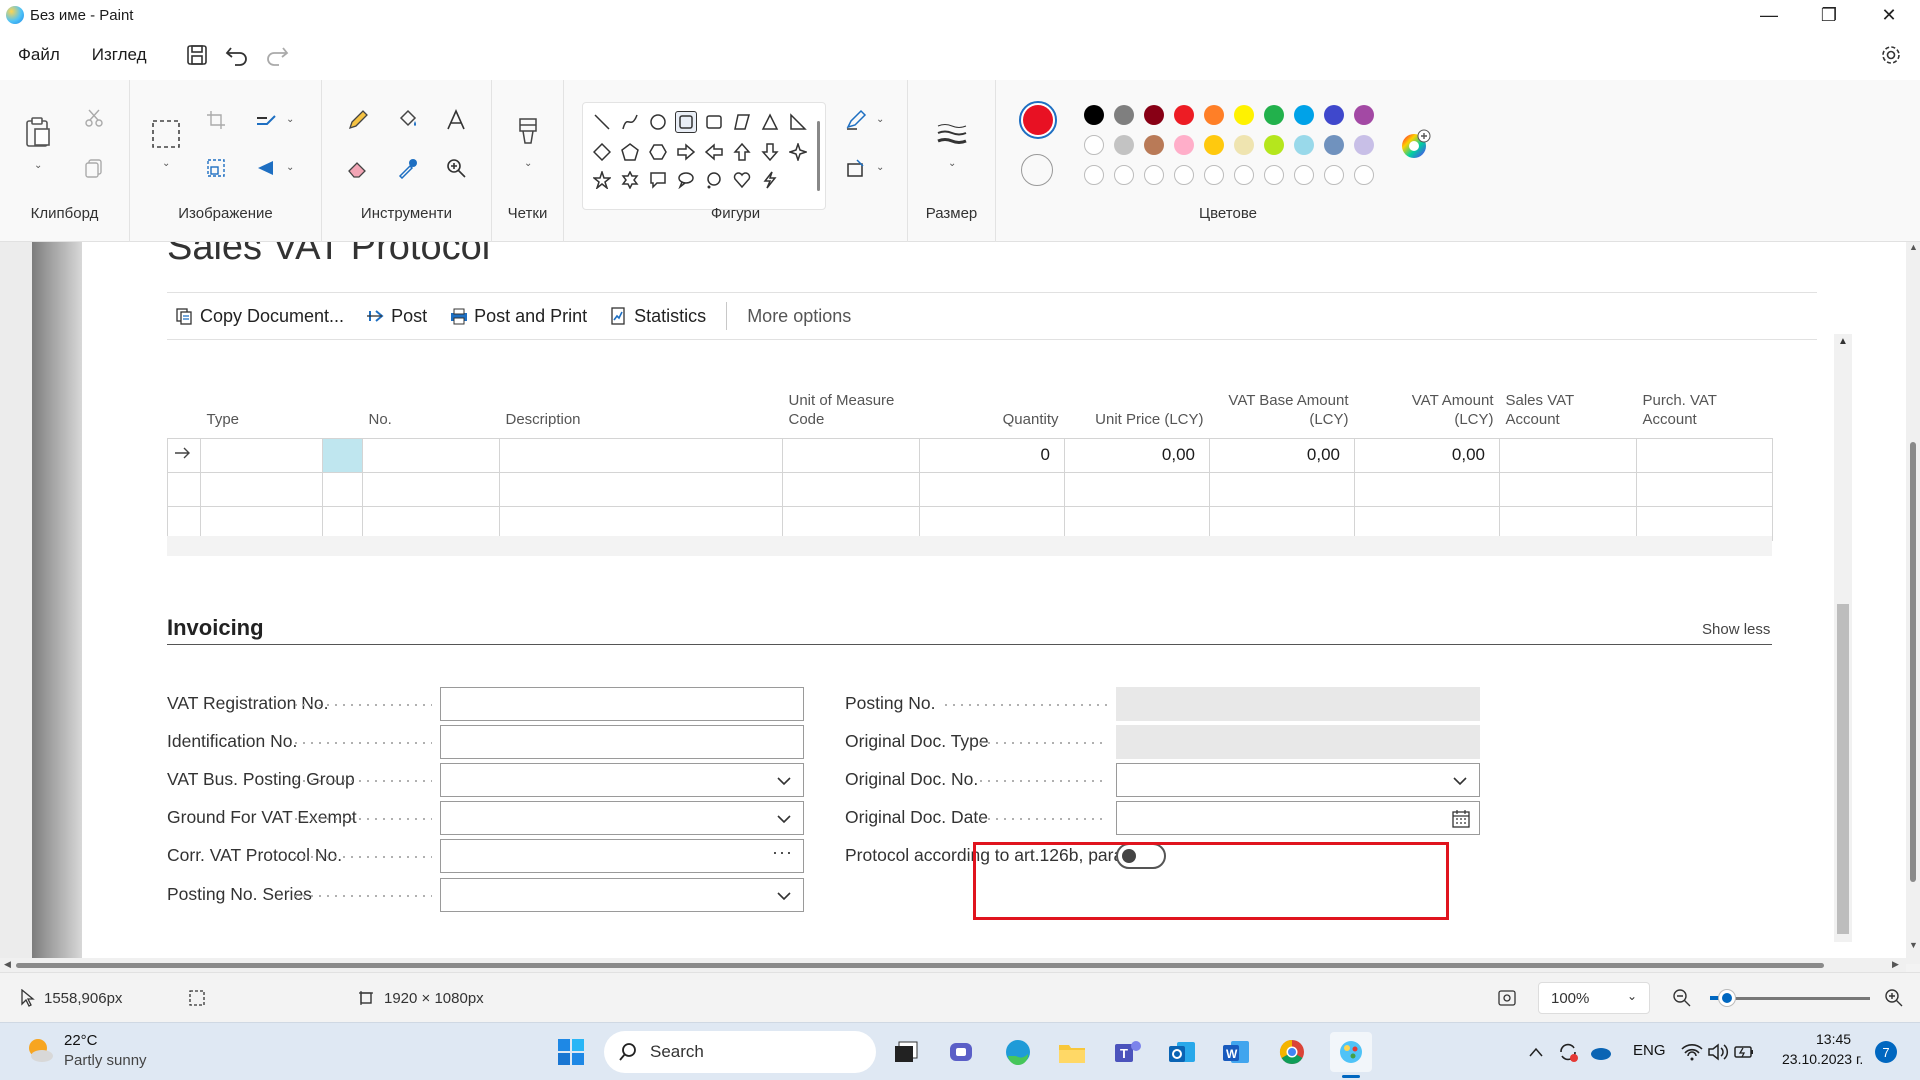 This screenshot has height=1080, width=1920. What do you see at coordinates (38, 55) in the screenshot?
I see `menu-file: Файл` at bounding box center [38, 55].